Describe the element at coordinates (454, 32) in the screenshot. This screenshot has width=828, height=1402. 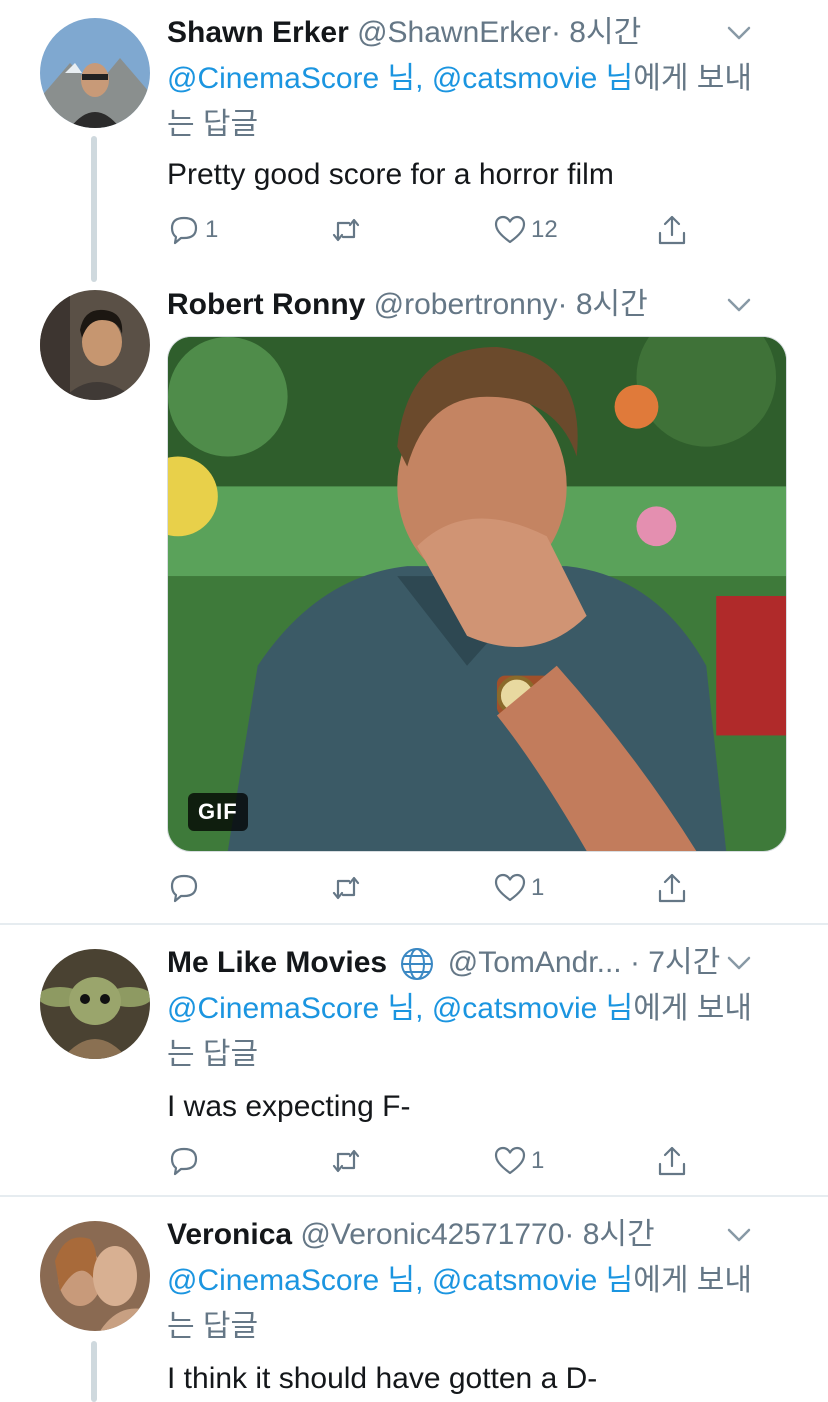
I see `user-handle: @ShawnErker` at that location.